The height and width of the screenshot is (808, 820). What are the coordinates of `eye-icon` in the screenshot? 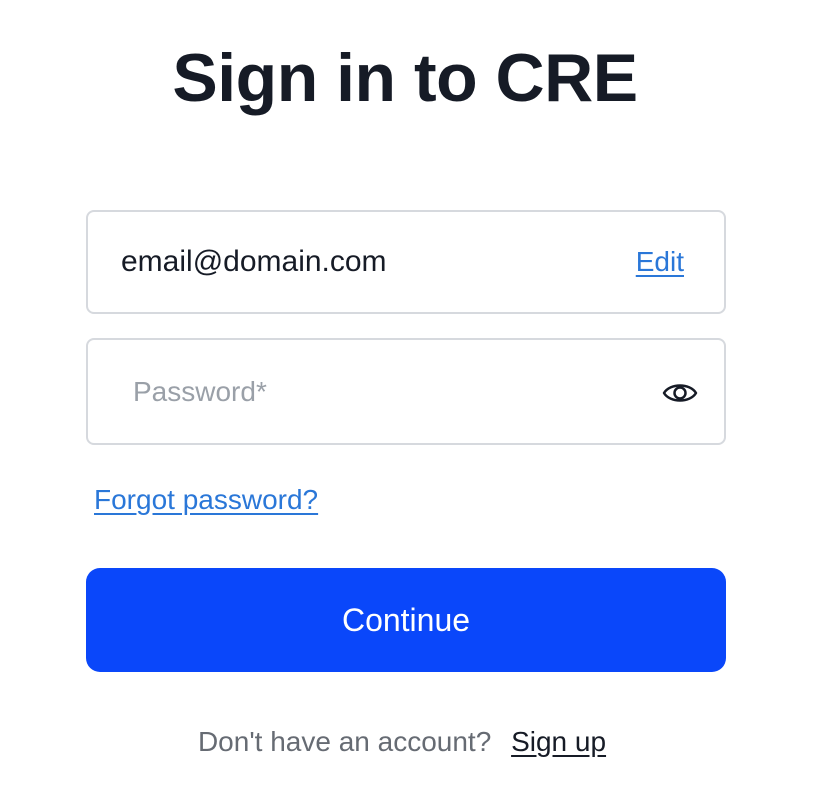 It's located at (680, 393).